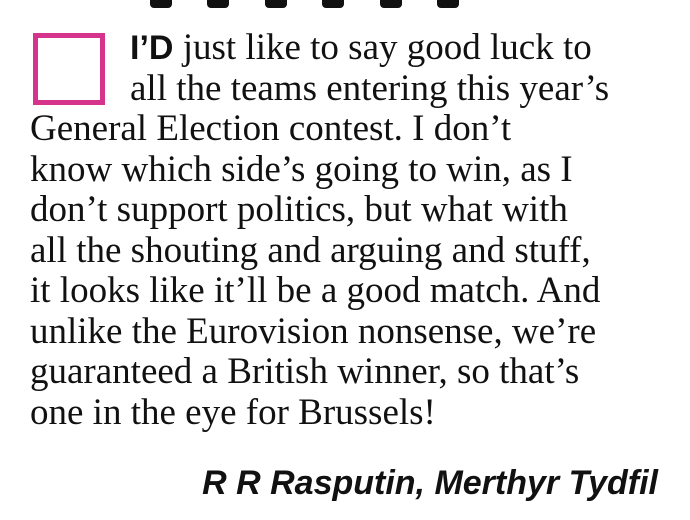  I want to click on letter-line-text: just like to say good luck to, so click(382, 47).